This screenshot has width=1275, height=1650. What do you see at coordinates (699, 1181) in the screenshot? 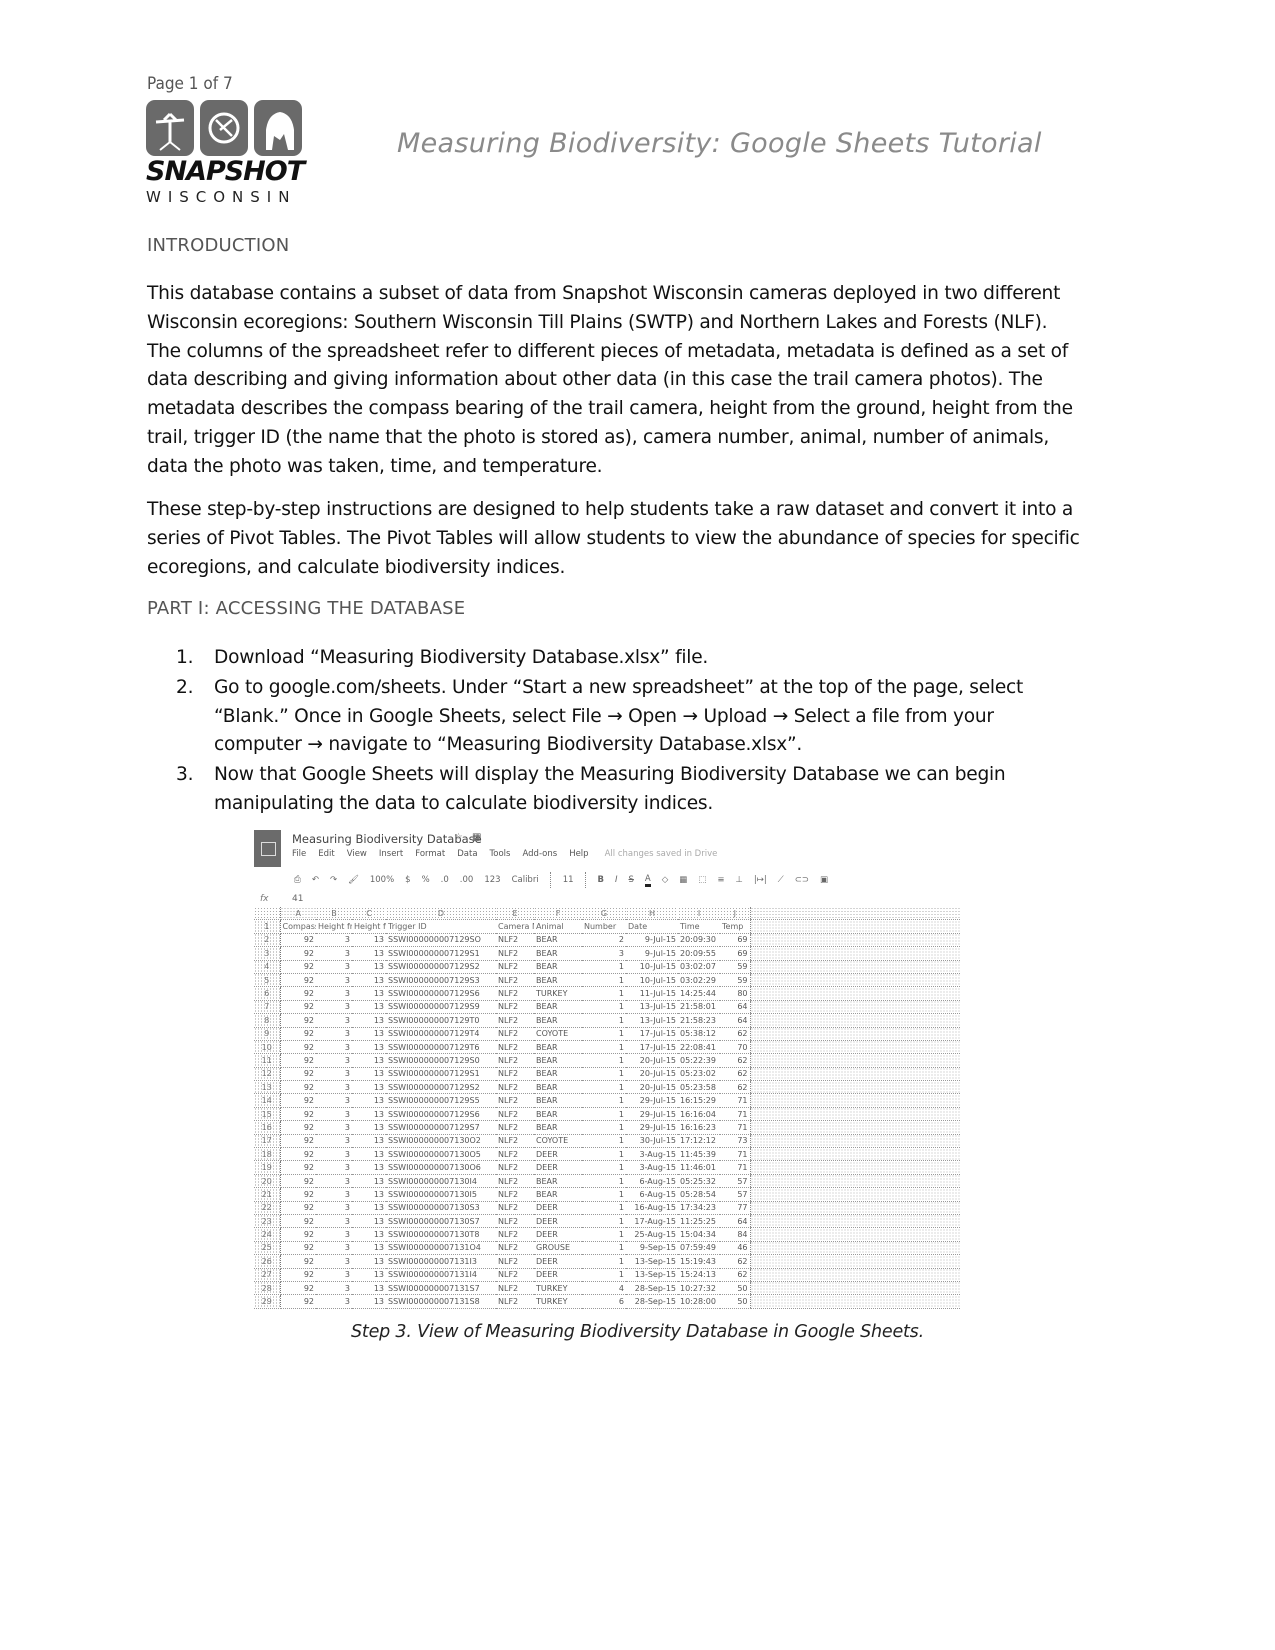
I see `cell: 05:25:32` at bounding box center [699, 1181].